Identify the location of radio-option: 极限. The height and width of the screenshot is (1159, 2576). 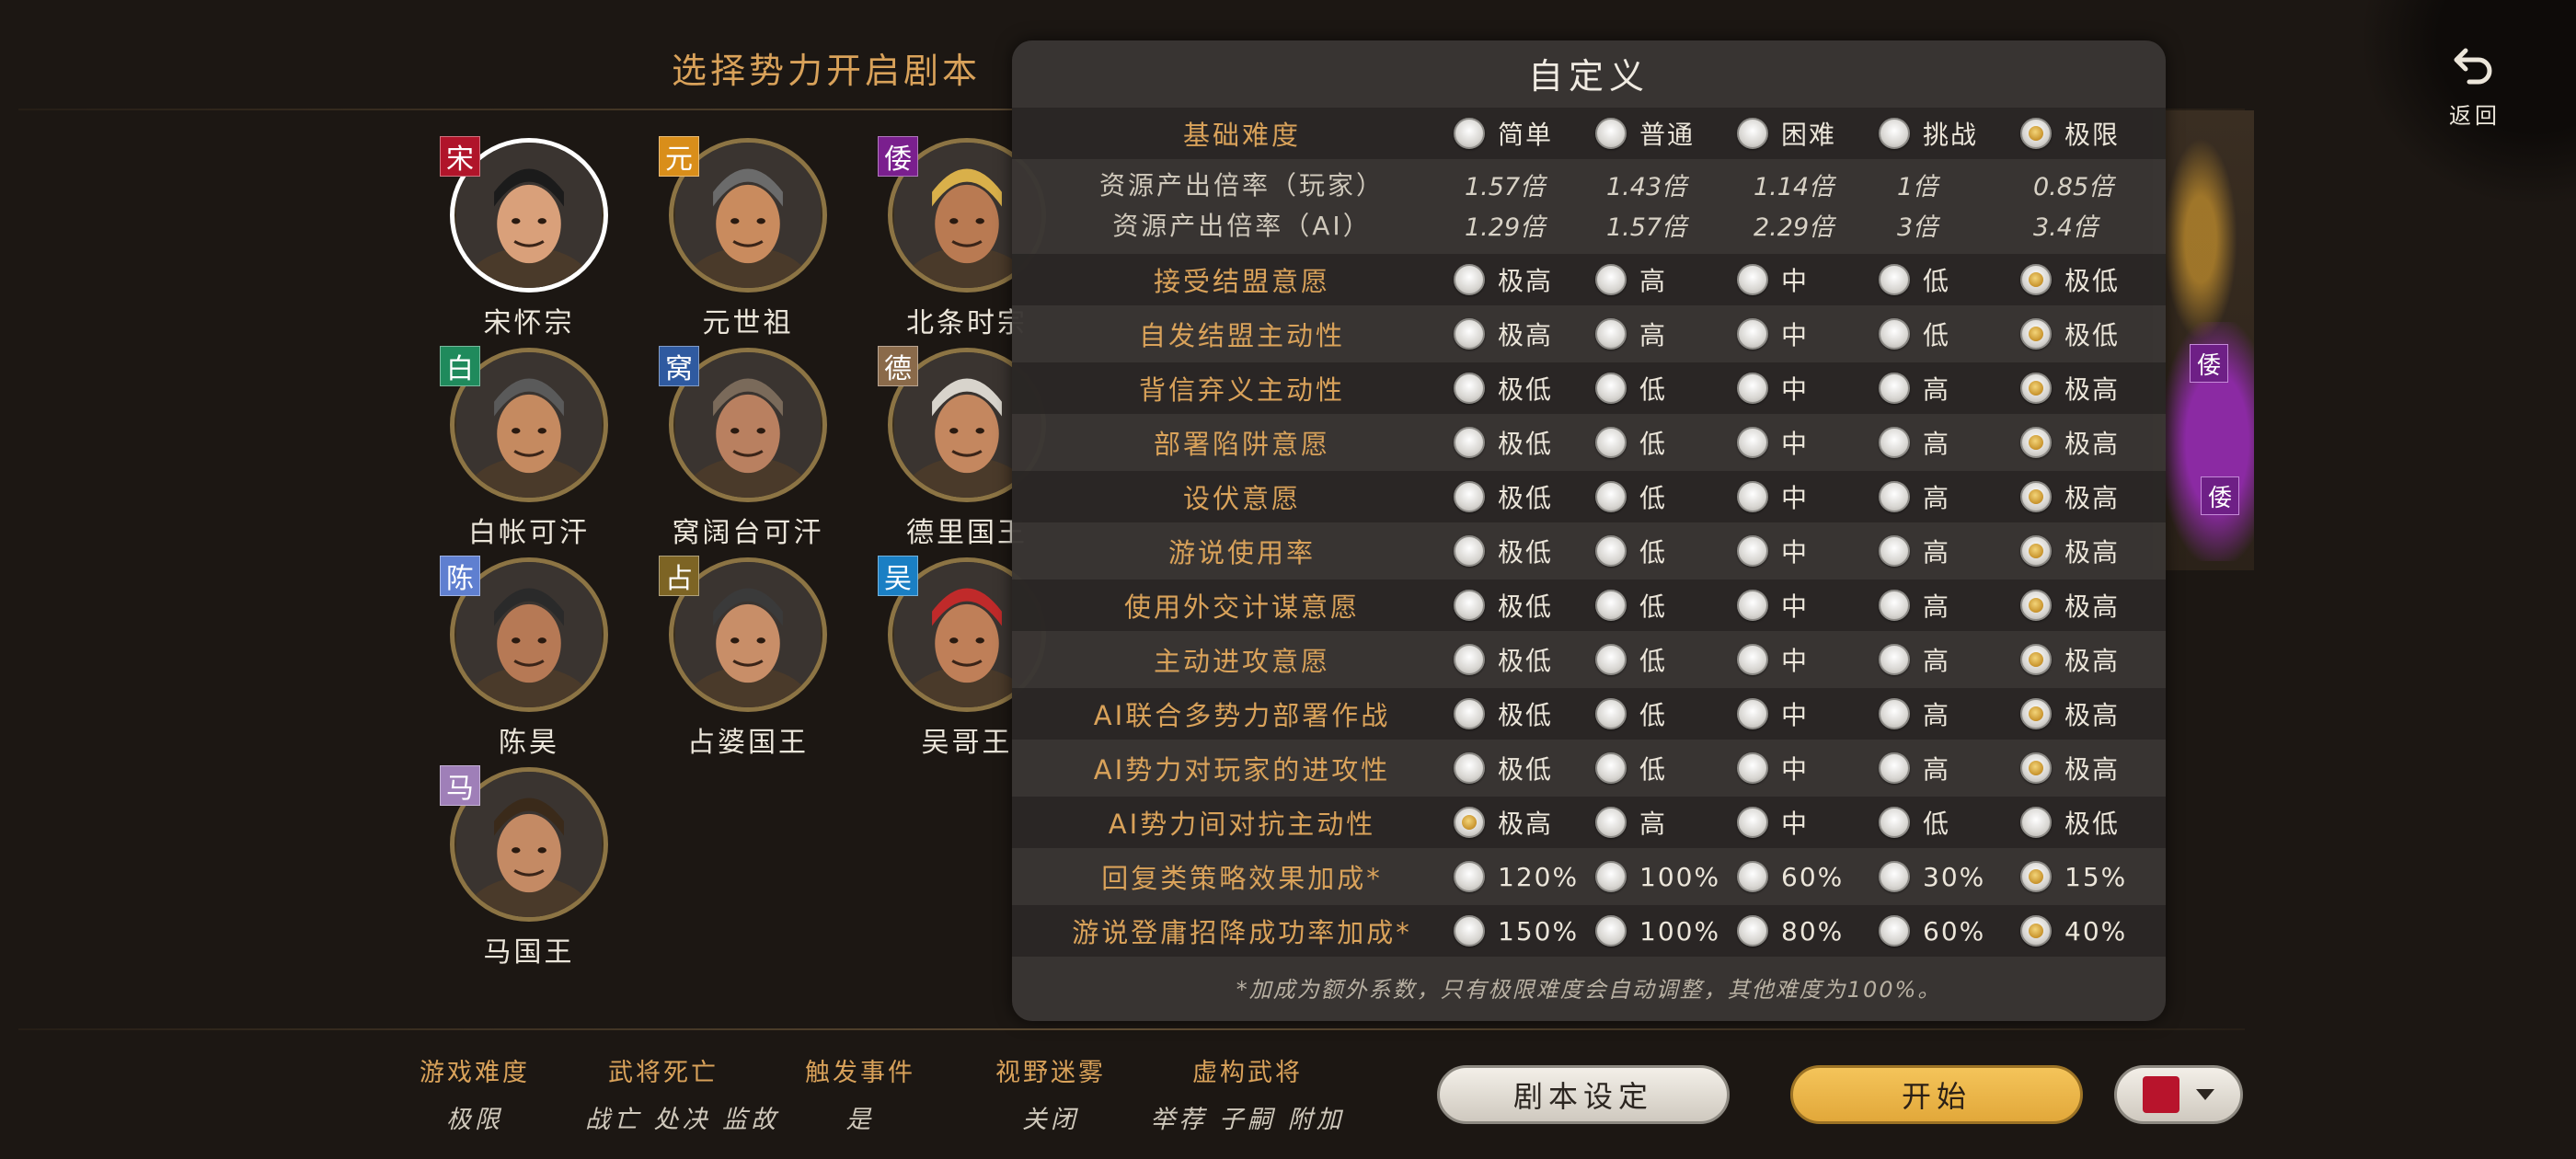
(2070, 133).